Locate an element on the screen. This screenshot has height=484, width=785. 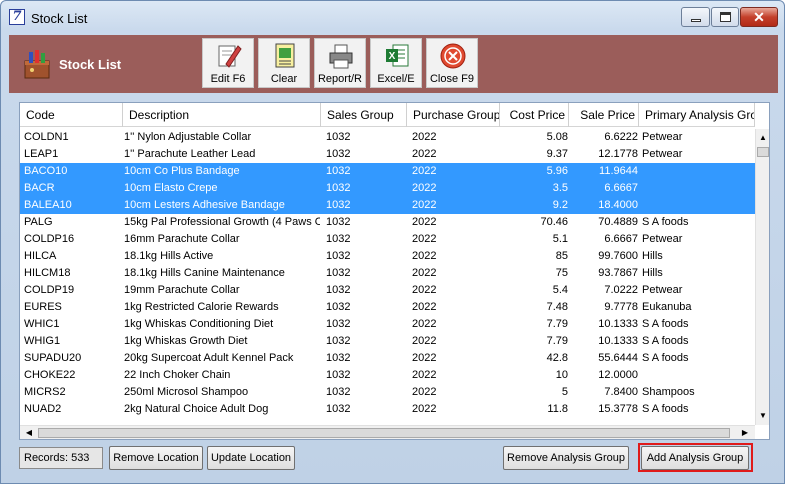
table-row: BACR 10cm Elasto Crepe 1032 2022 3.5 6.6667 is located at coordinates (387, 188).